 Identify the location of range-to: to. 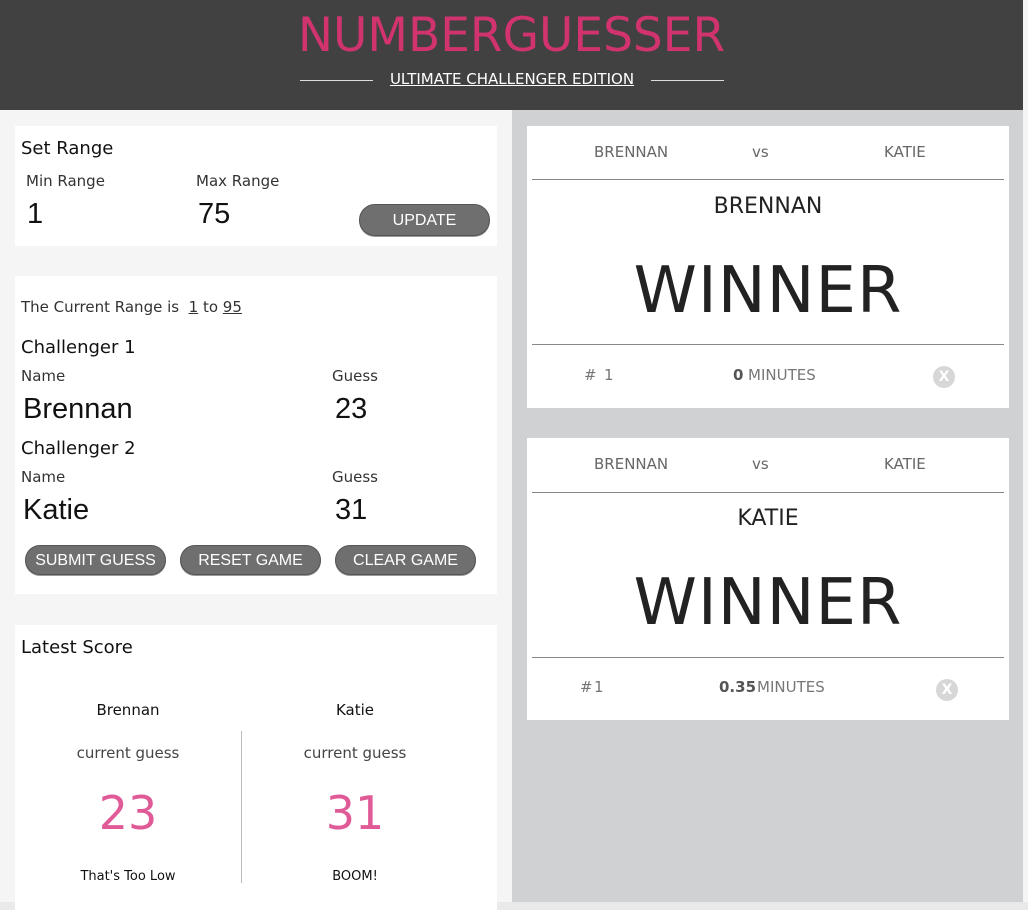
(210, 307).